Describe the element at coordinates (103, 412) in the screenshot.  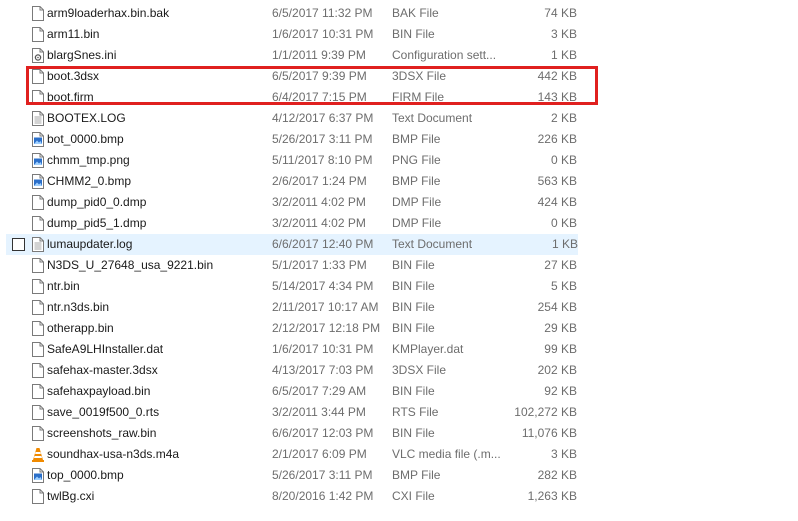
I see `file-name: save_0019f500_0.rts` at that location.